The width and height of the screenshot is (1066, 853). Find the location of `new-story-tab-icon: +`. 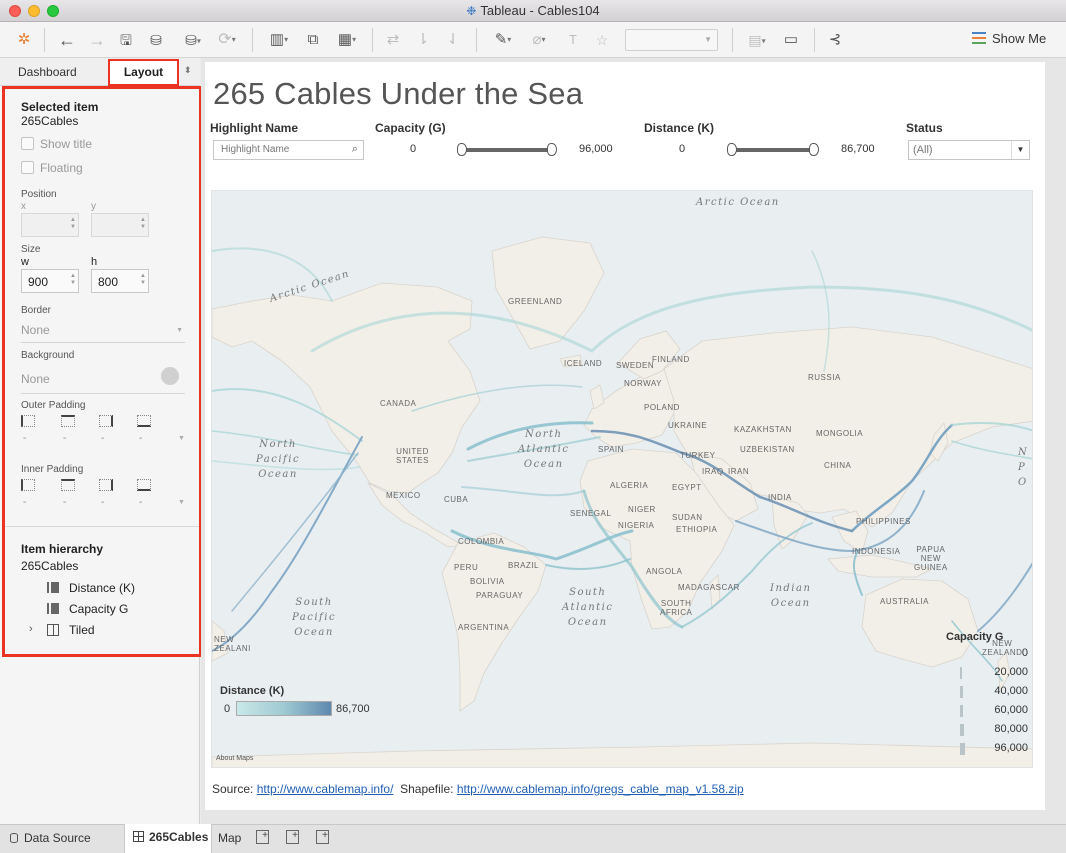

new-story-tab-icon: + is located at coordinates (322, 837).